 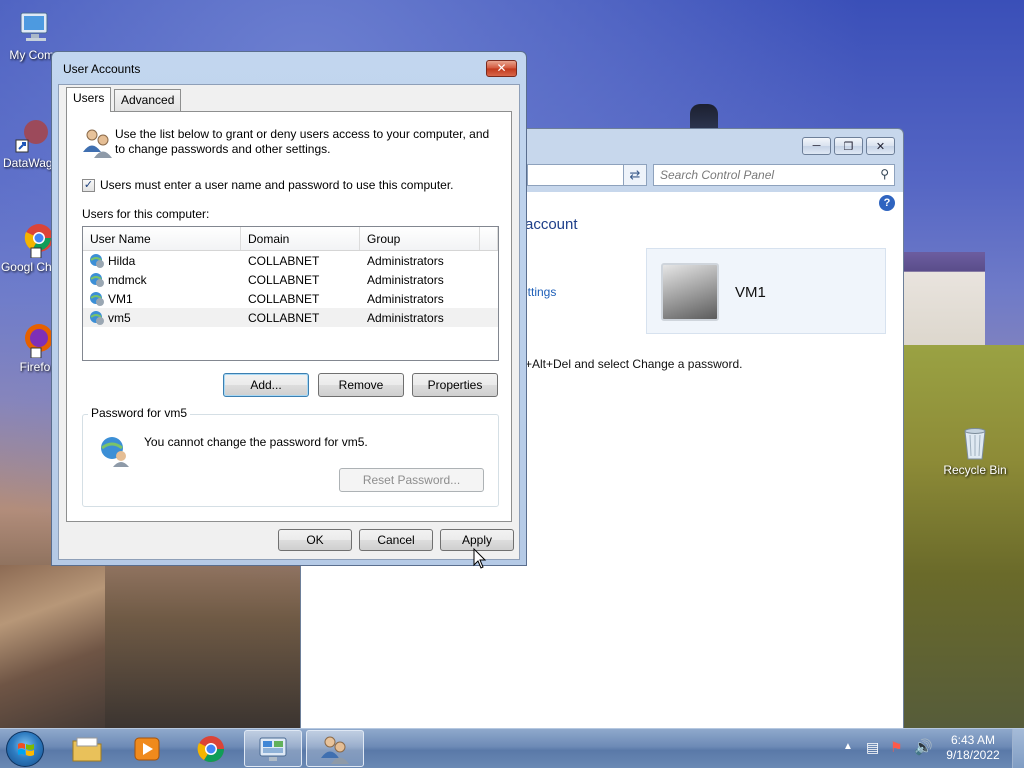 What do you see at coordinates (973, 740) in the screenshot?
I see `clock-time: 6:43 AM` at bounding box center [973, 740].